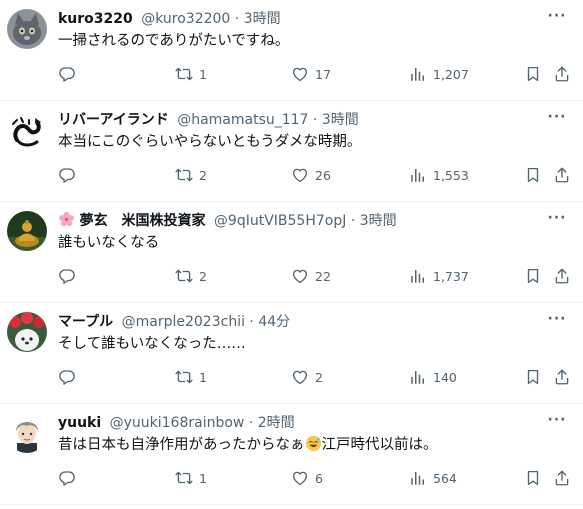 The height and width of the screenshot is (509, 583). What do you see at coordinates (451, 175) in the screenshot?
I see `view-count: 1,553` at bounding box center [451, 175].